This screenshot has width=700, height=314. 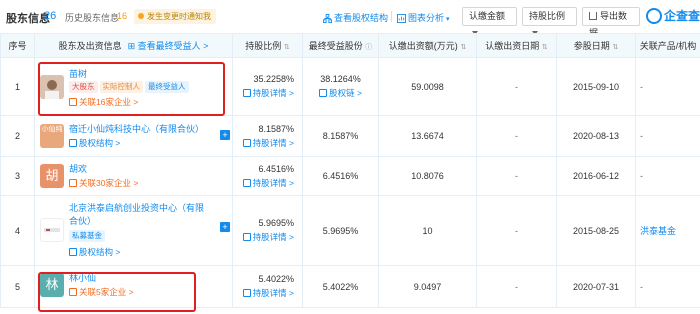 I want to click on row-no: 2, so click(x=17, y=136).